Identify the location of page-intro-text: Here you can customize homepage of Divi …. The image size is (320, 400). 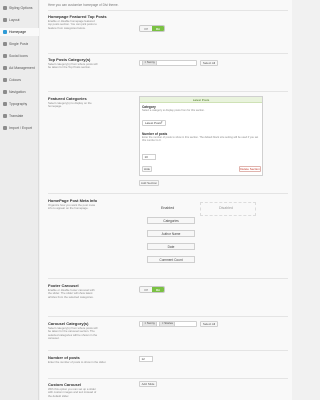
(83, 5).